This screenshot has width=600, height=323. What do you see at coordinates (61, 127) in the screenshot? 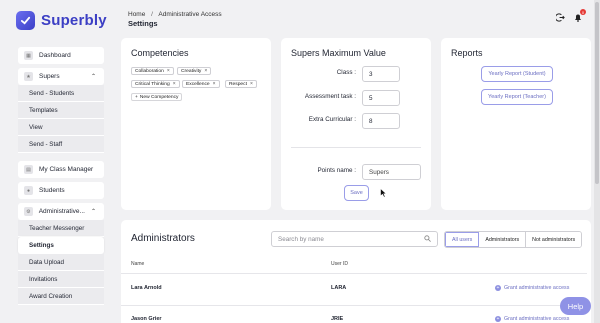
I see `sidebar-subitem-view: View` at bounding box center [61, 127].